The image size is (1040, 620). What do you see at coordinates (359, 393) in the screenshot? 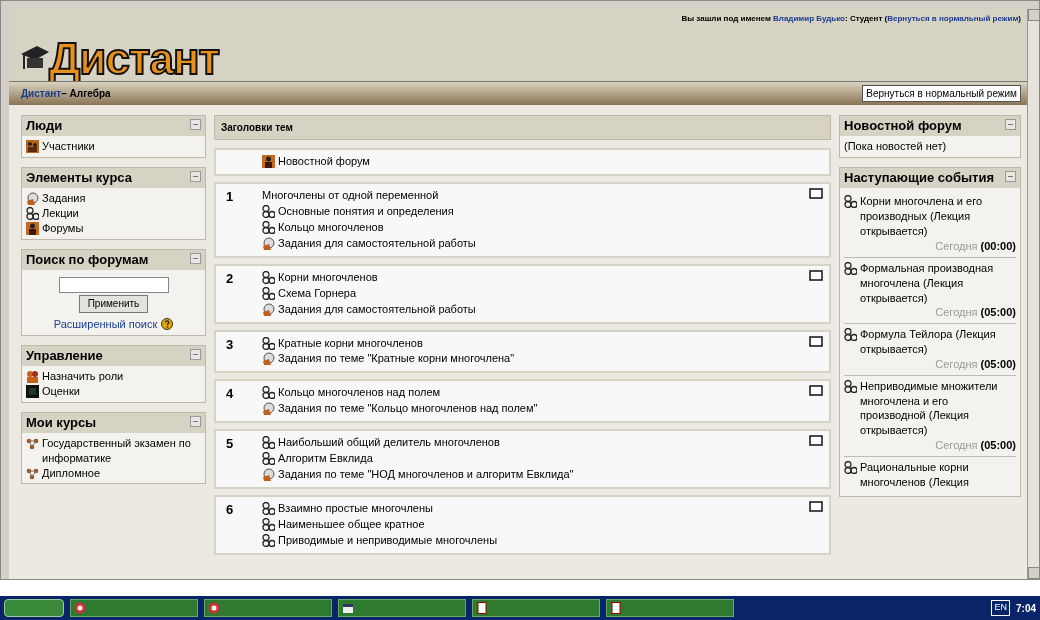
I see `item-link: Кольцо многочленов над полем` at bounding box center [359, 393].